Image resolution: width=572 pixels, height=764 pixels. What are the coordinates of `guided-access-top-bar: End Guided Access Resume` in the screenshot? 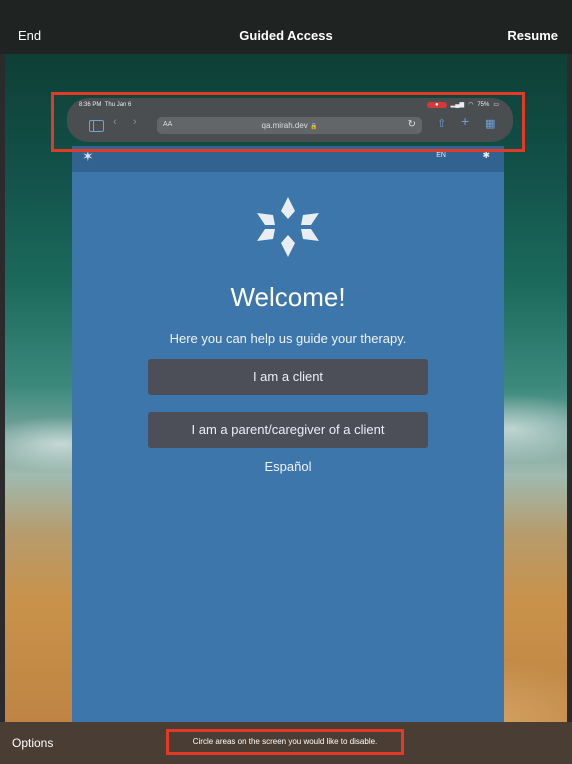 It's located at (286, 27).